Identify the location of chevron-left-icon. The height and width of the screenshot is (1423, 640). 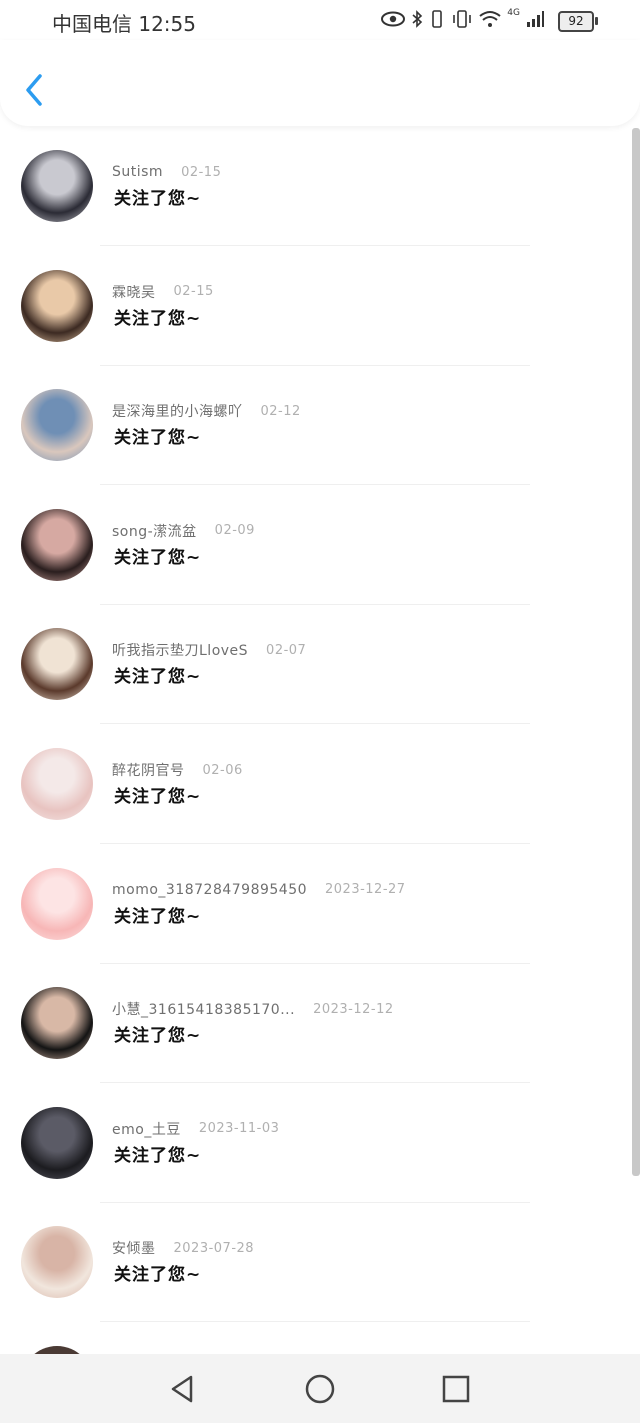
(35, 90).